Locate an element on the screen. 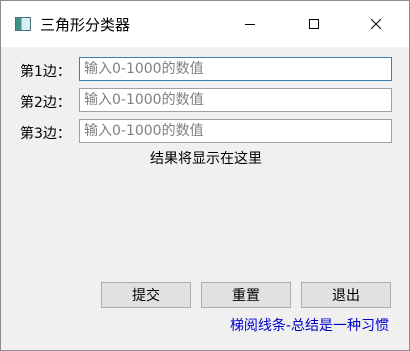  window-title: 三角形分类器 is located at coordinates (85, 25).